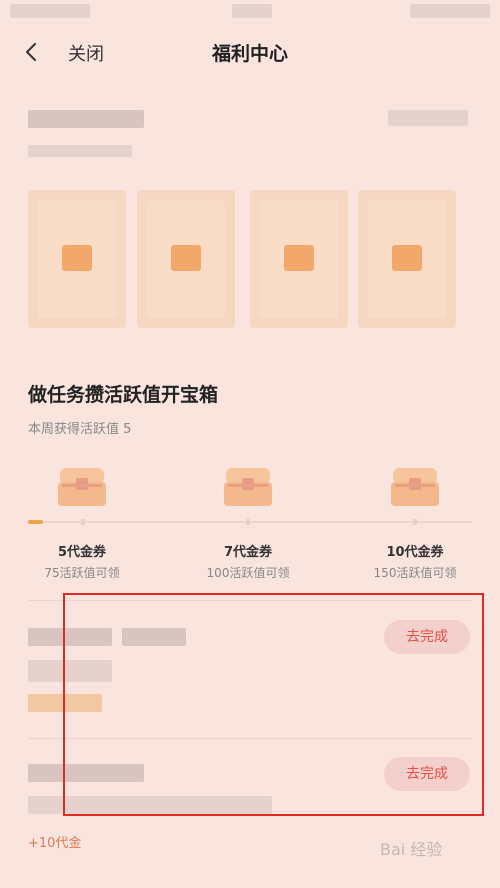  What do you see at coordinates (86, 119) in the screenshot?
I see `user-info-blurred` at bounding box center [86, 119].